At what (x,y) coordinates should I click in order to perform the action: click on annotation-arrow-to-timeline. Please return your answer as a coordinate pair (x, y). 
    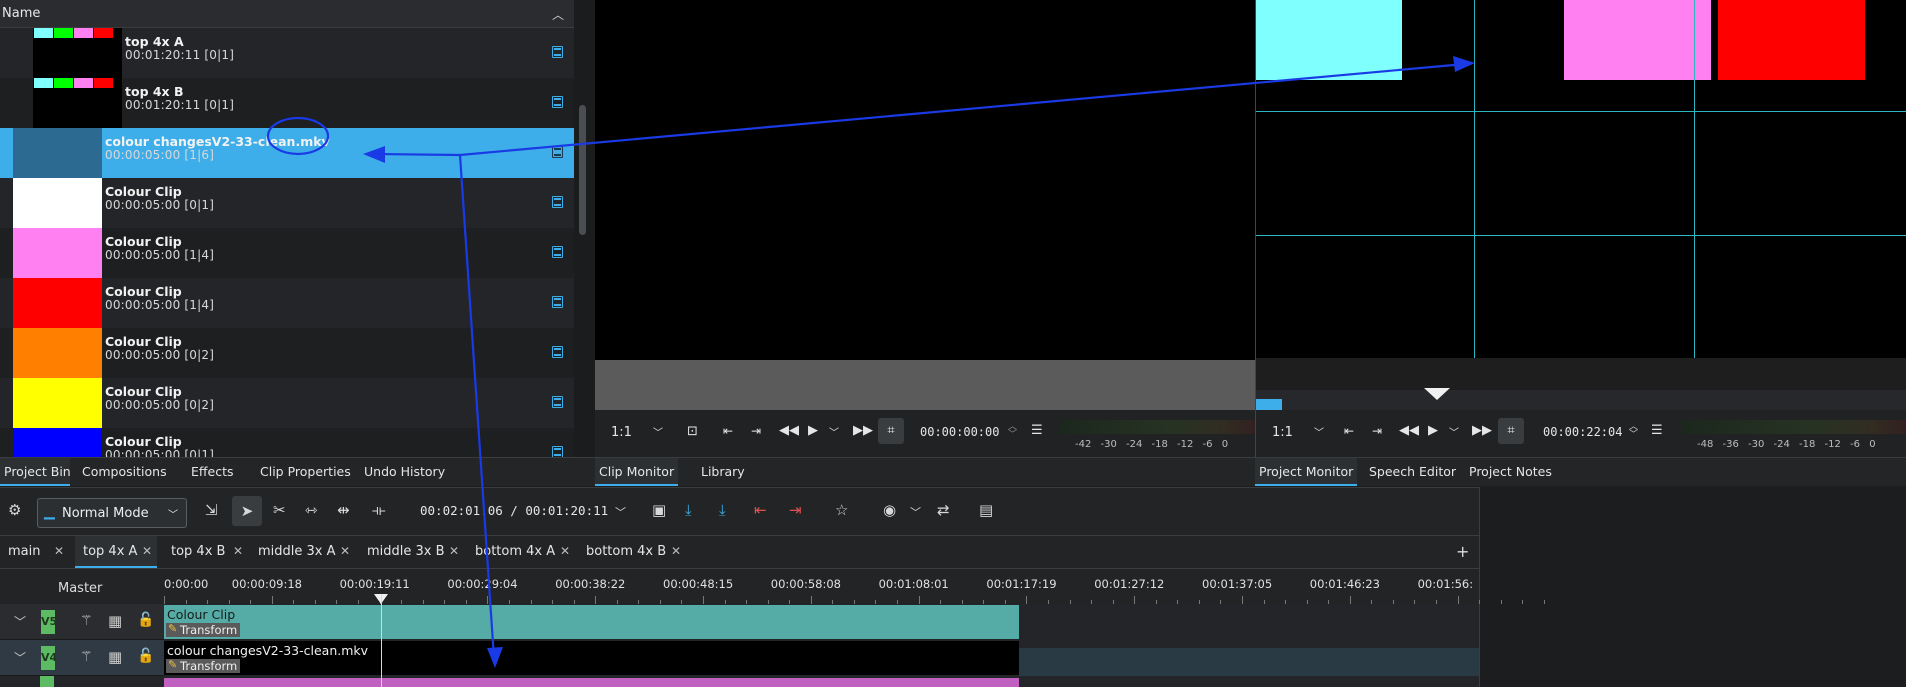
    Looking at the image, I should click on (477, 406).